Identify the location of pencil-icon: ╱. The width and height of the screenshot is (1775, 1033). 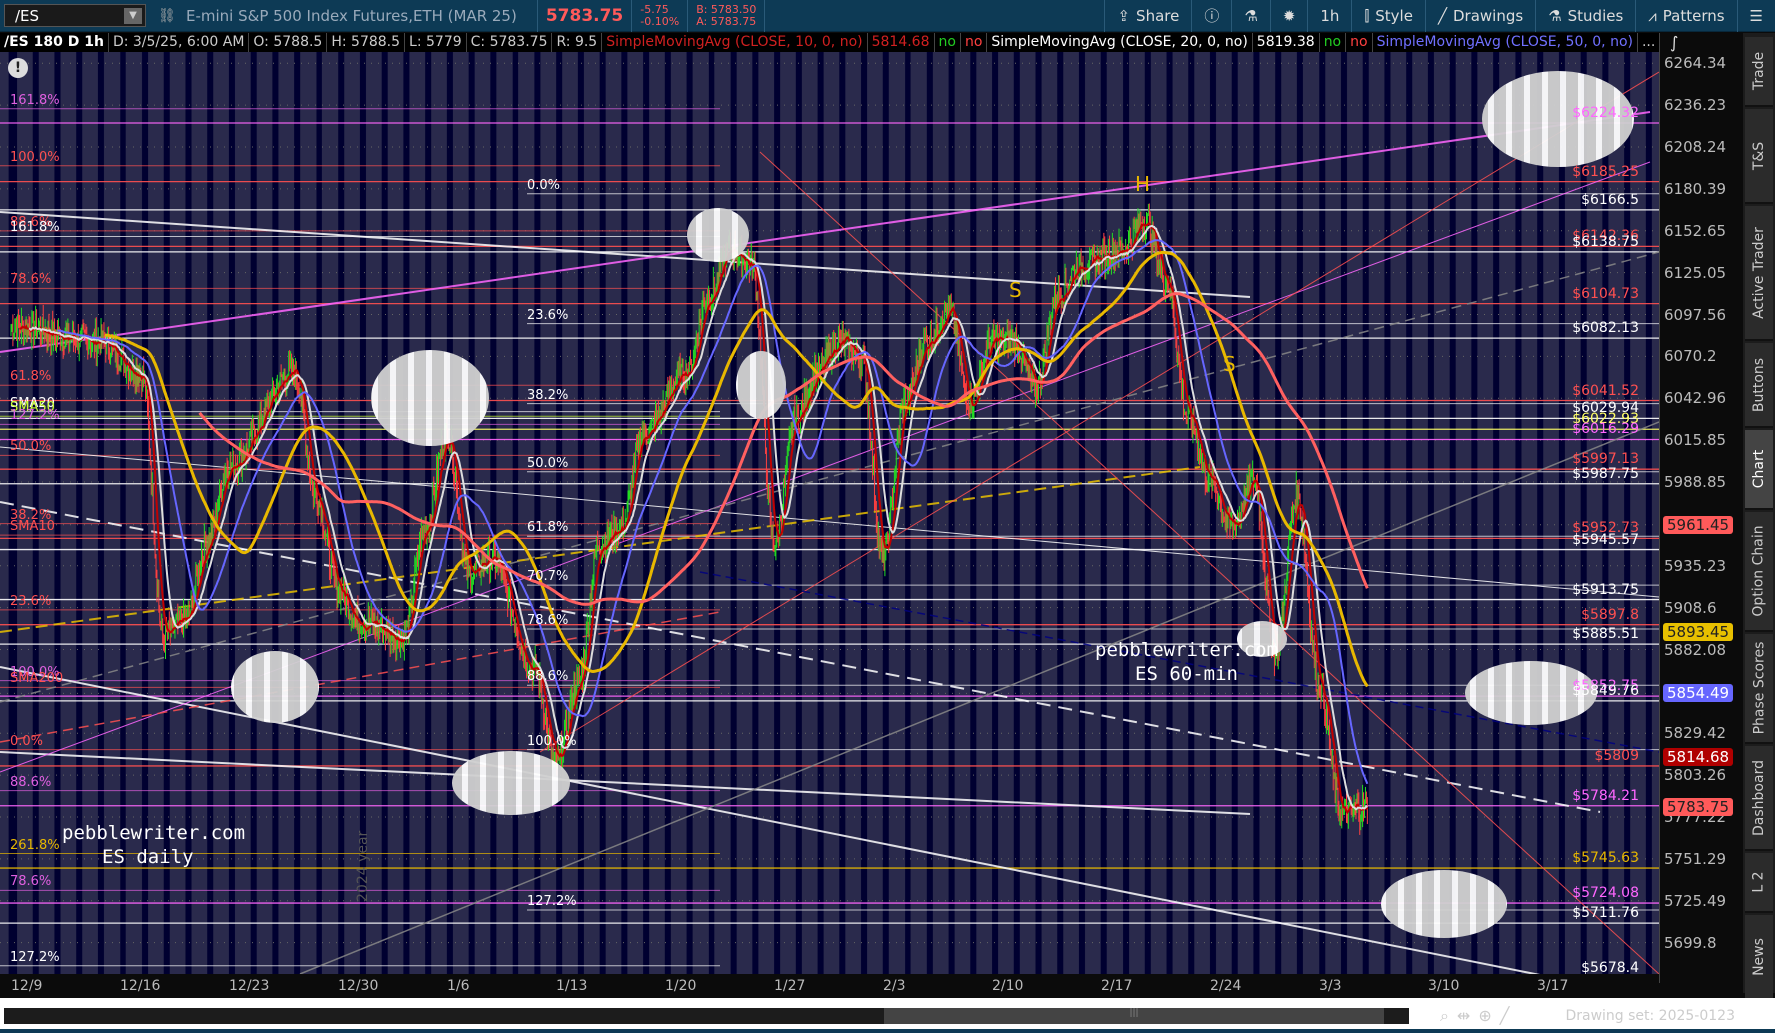
(1509, 1015).